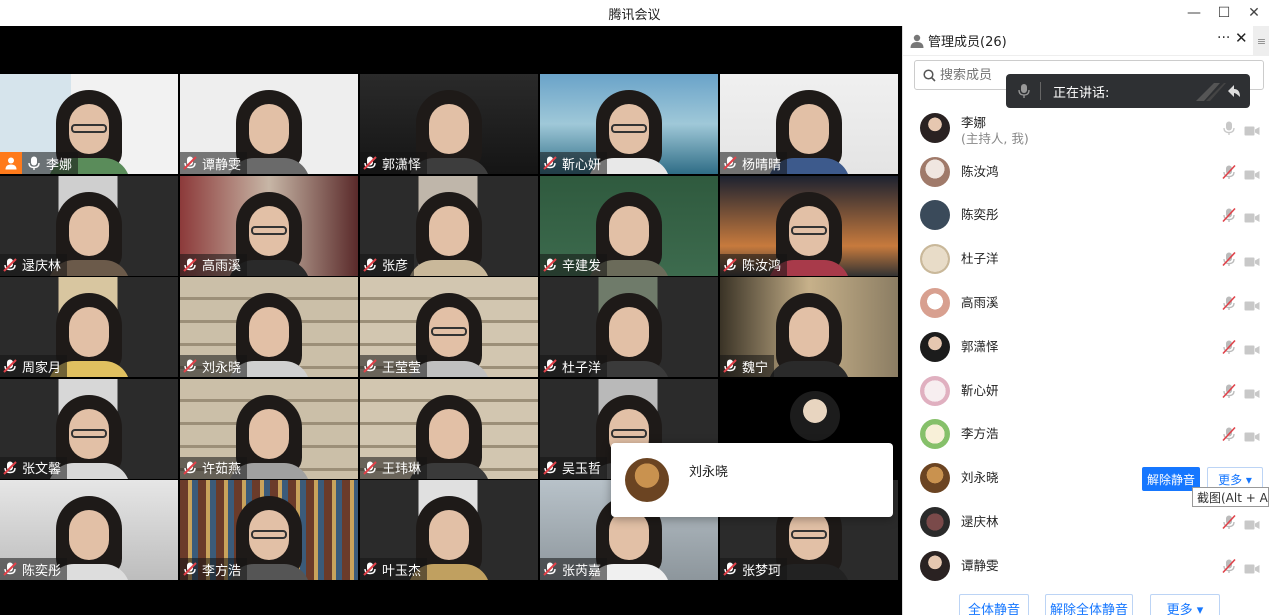 This screenshot has width=1269, height=615. What do you see at coordinates (574, 366) in the screenshot?
I see `participant-nametag: 杜子洋` at bounding box center [574, 366].